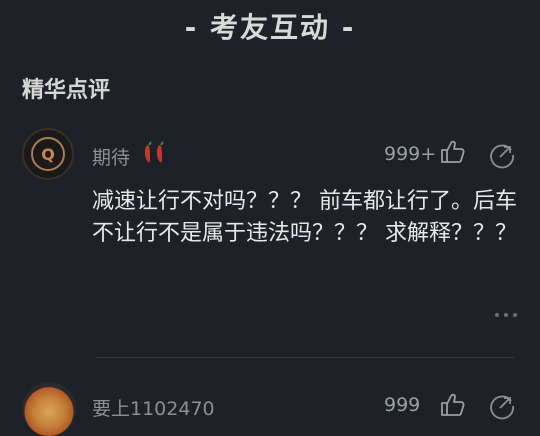  Describe the element at coordinates (111, 156) in the screenshot. I see `comment-username: 期待` at that location.